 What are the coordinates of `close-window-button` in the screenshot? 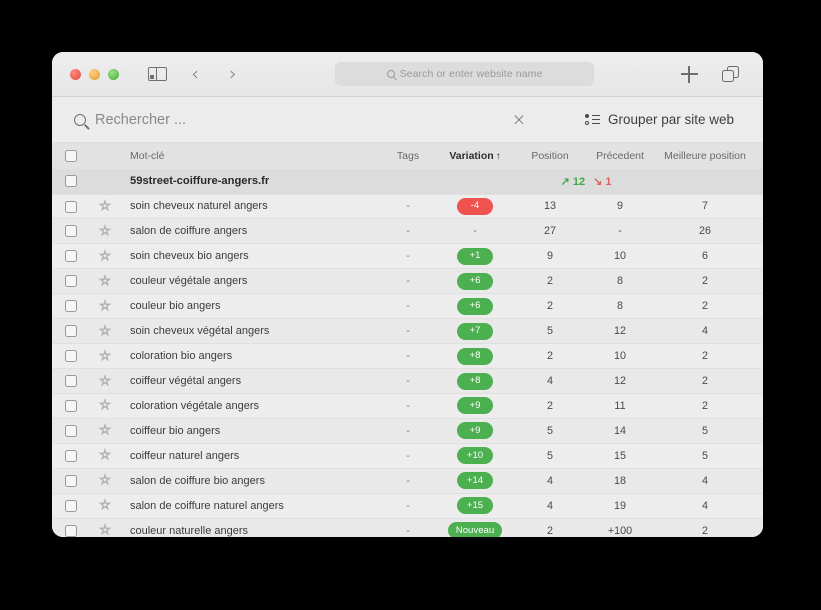 It's located at (75, 74).